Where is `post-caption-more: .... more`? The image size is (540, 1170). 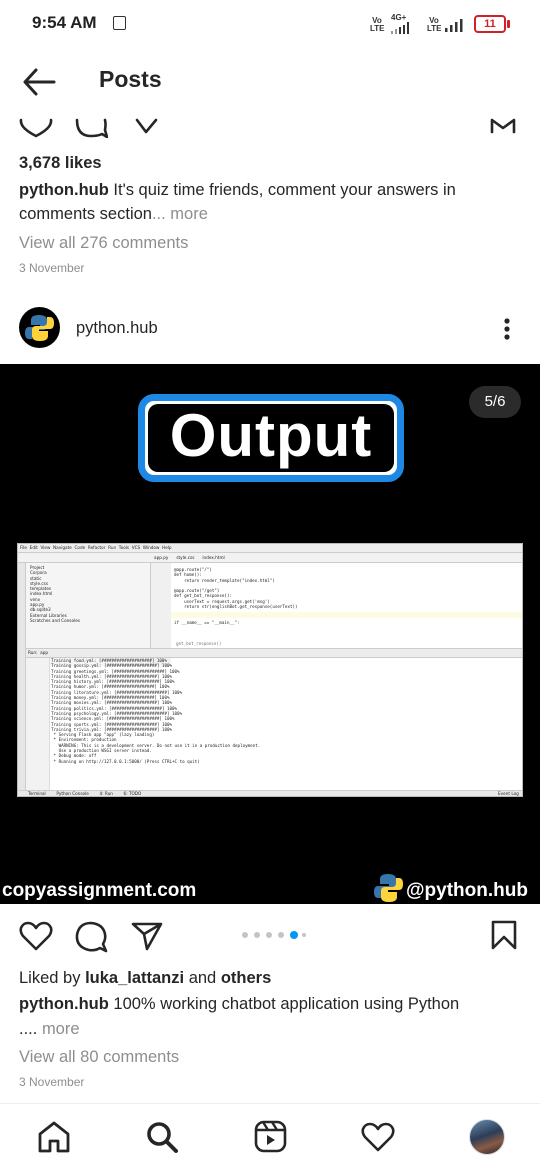
post-caption-more: .... more is located at coordinates (49, 1029).